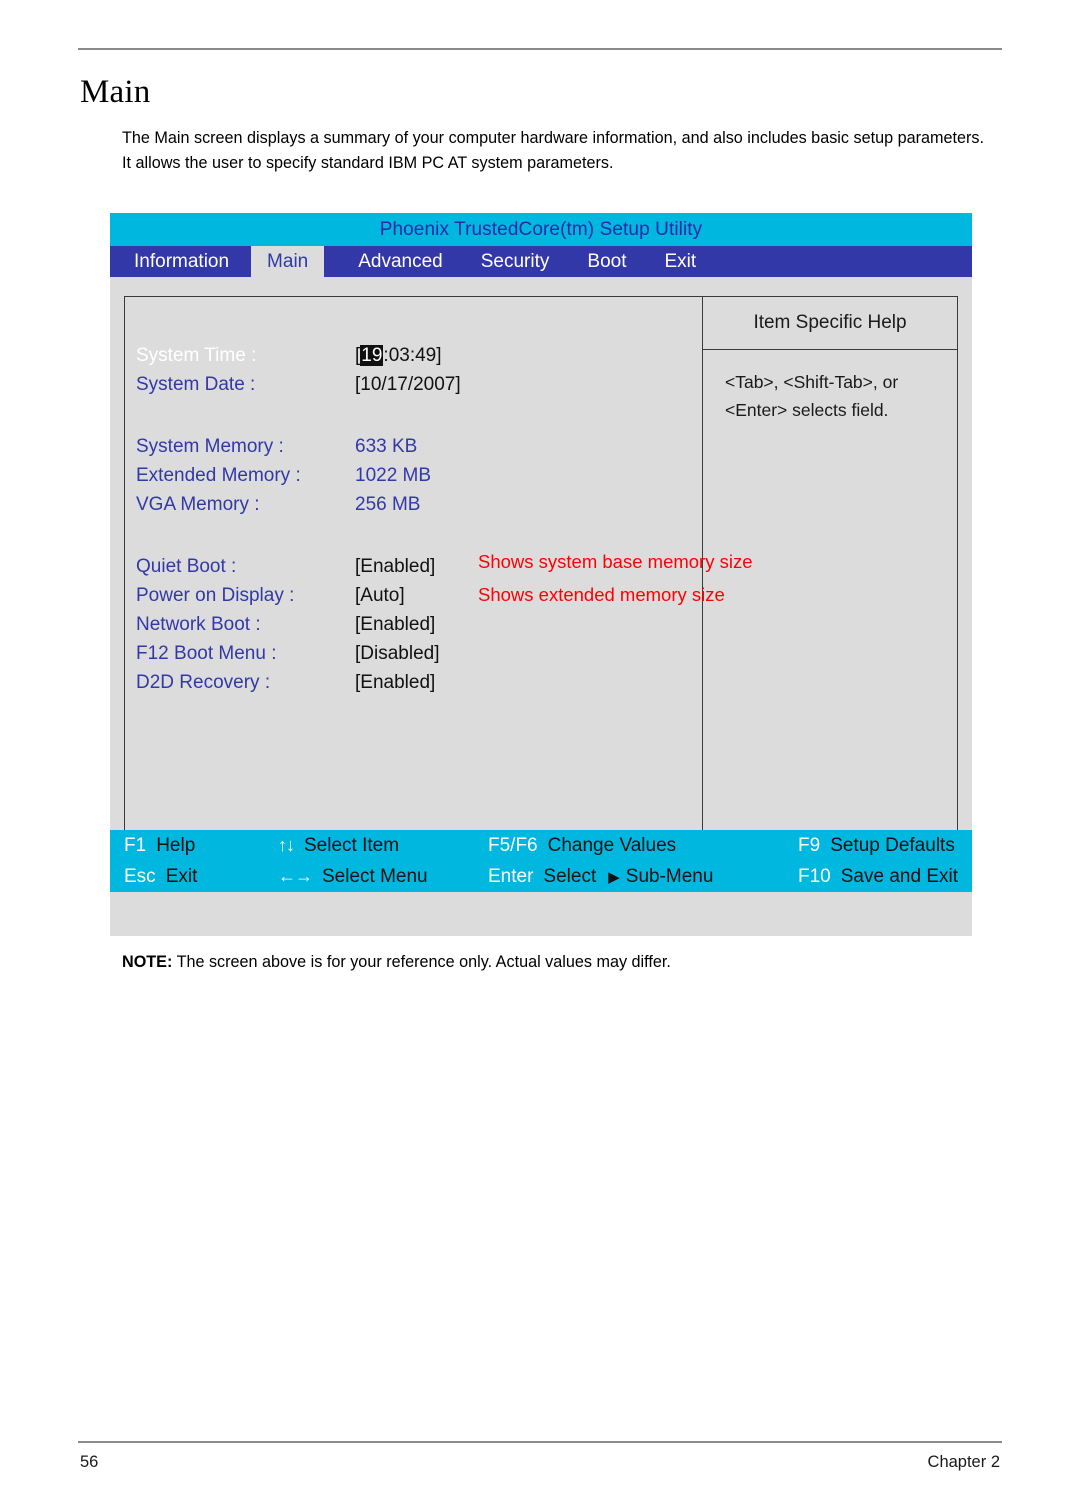 The width and height of the screenshot is (1080, 1512). I want to click on fkey-label: Help, so click(176, 845).